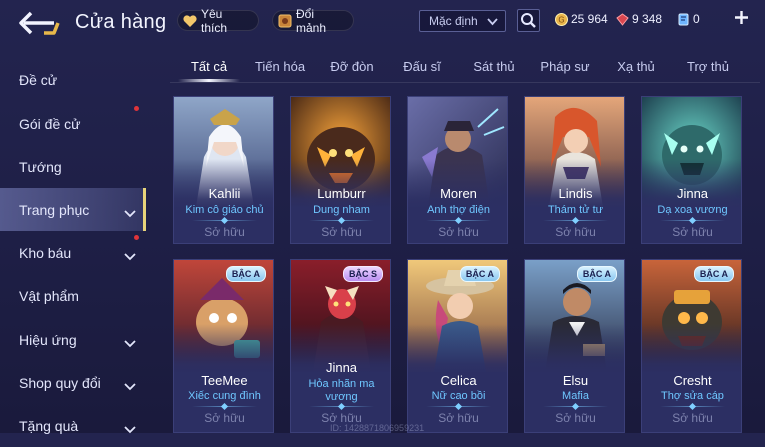  What do you see at coordinates (647, 19) in the screenshot?
I see `gem-amount: 9 348` at bounding box center [647, 19].